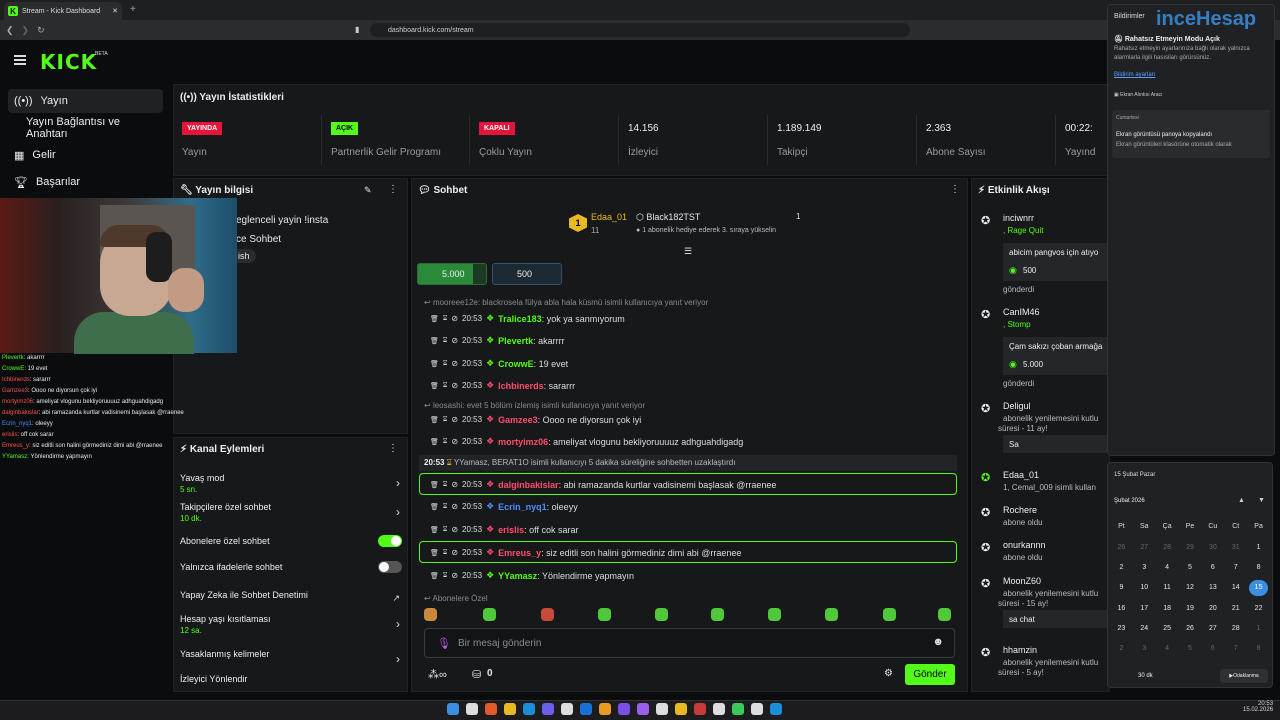 The height and width of the screenshot is (720, 1280). I want to click on chat-username: Ichbinerds, so click(521, 386).